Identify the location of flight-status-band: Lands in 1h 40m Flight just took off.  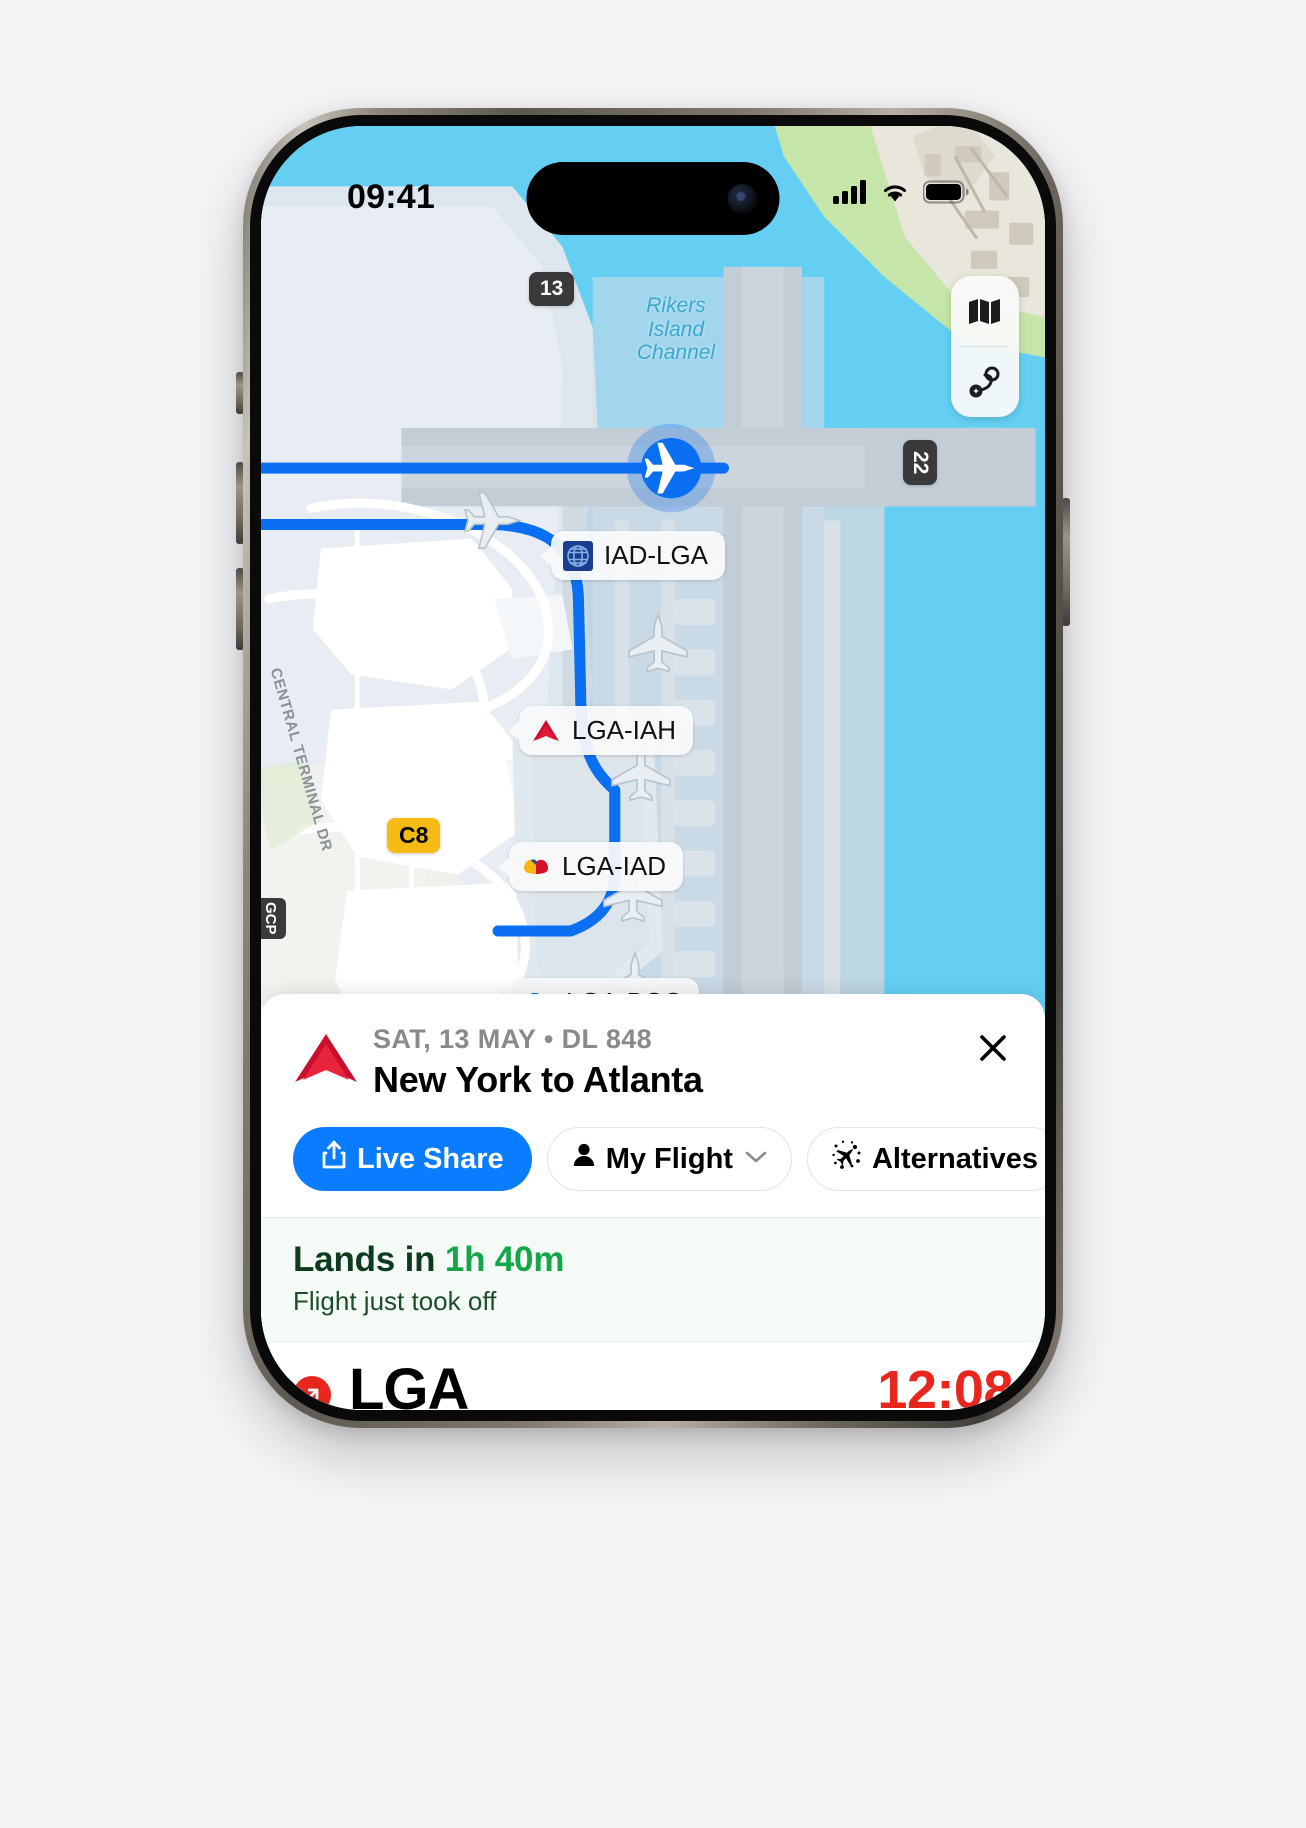
(653, 1279).